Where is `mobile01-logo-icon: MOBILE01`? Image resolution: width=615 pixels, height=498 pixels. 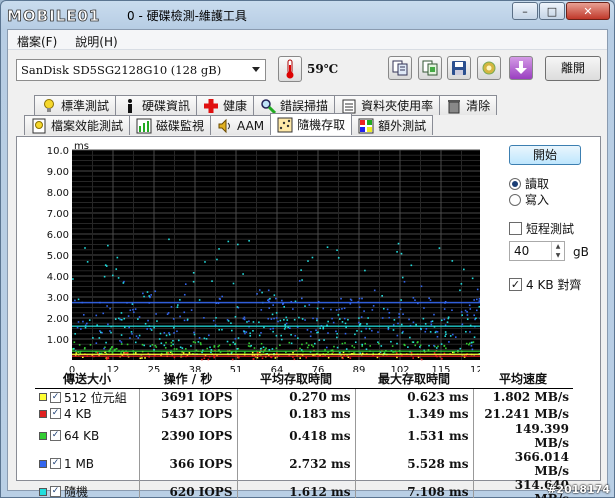 mobile01-logo-icon: MOBILE01 is located at coordinates (53, 16).